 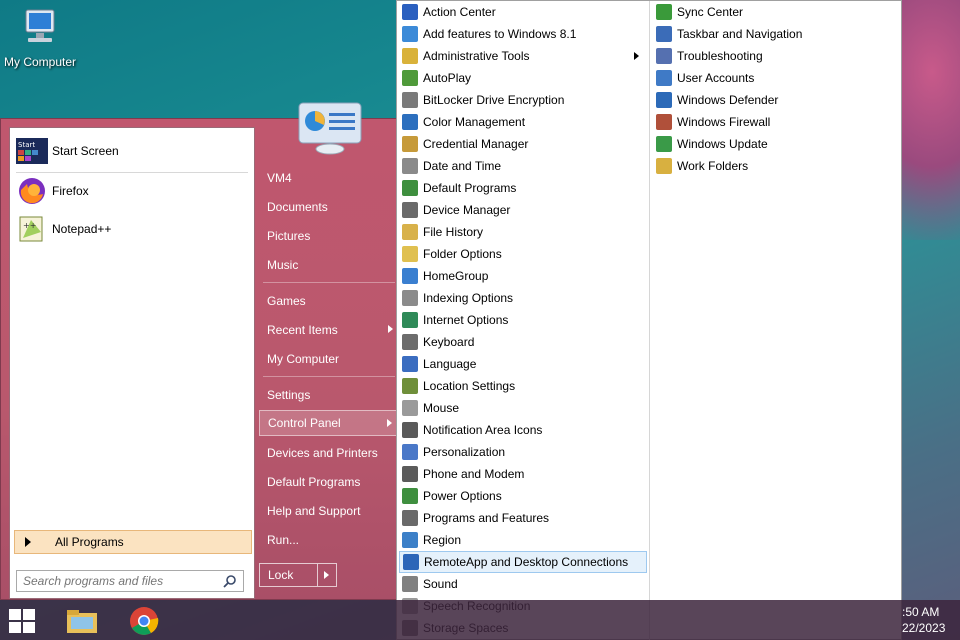 What do you see at coordinates (523, 188) in the screenshot?
I see `cp-item-default-programs: Default Programs` at bounding box center [523, 188].